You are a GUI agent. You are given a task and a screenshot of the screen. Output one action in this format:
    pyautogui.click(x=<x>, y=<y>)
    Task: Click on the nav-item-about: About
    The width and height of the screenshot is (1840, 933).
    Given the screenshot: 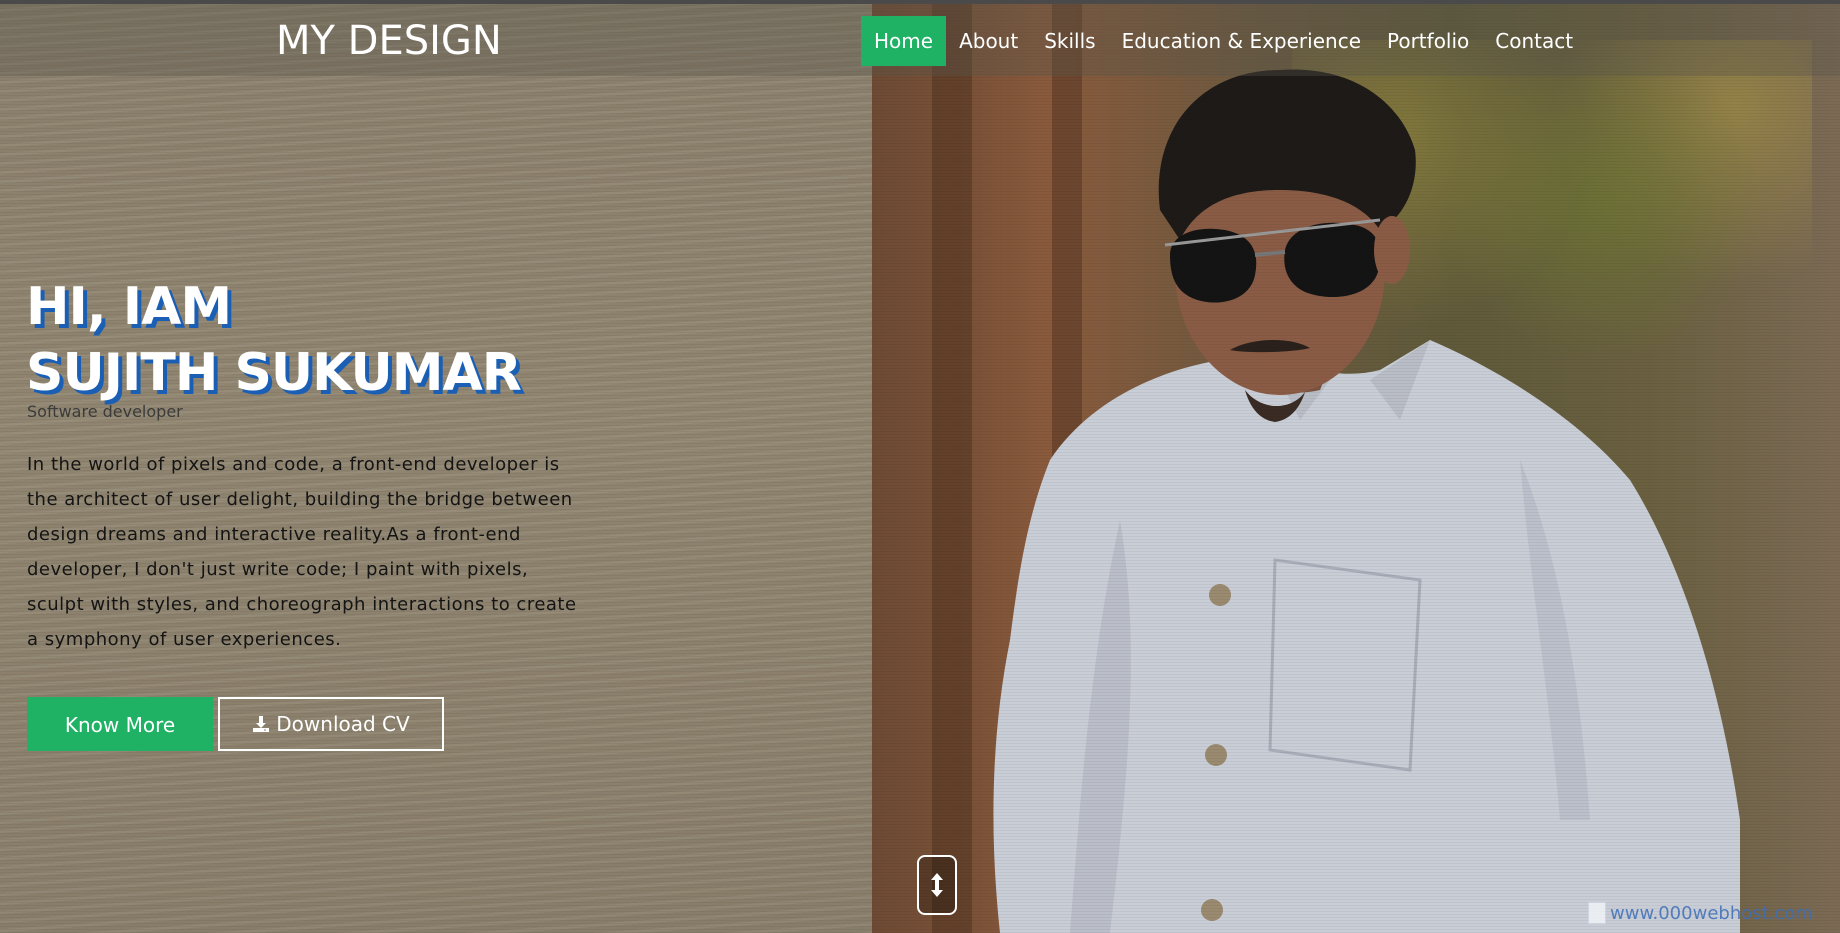 What is the action you would take?
    pyautogui.click(x=988, y=41)
    